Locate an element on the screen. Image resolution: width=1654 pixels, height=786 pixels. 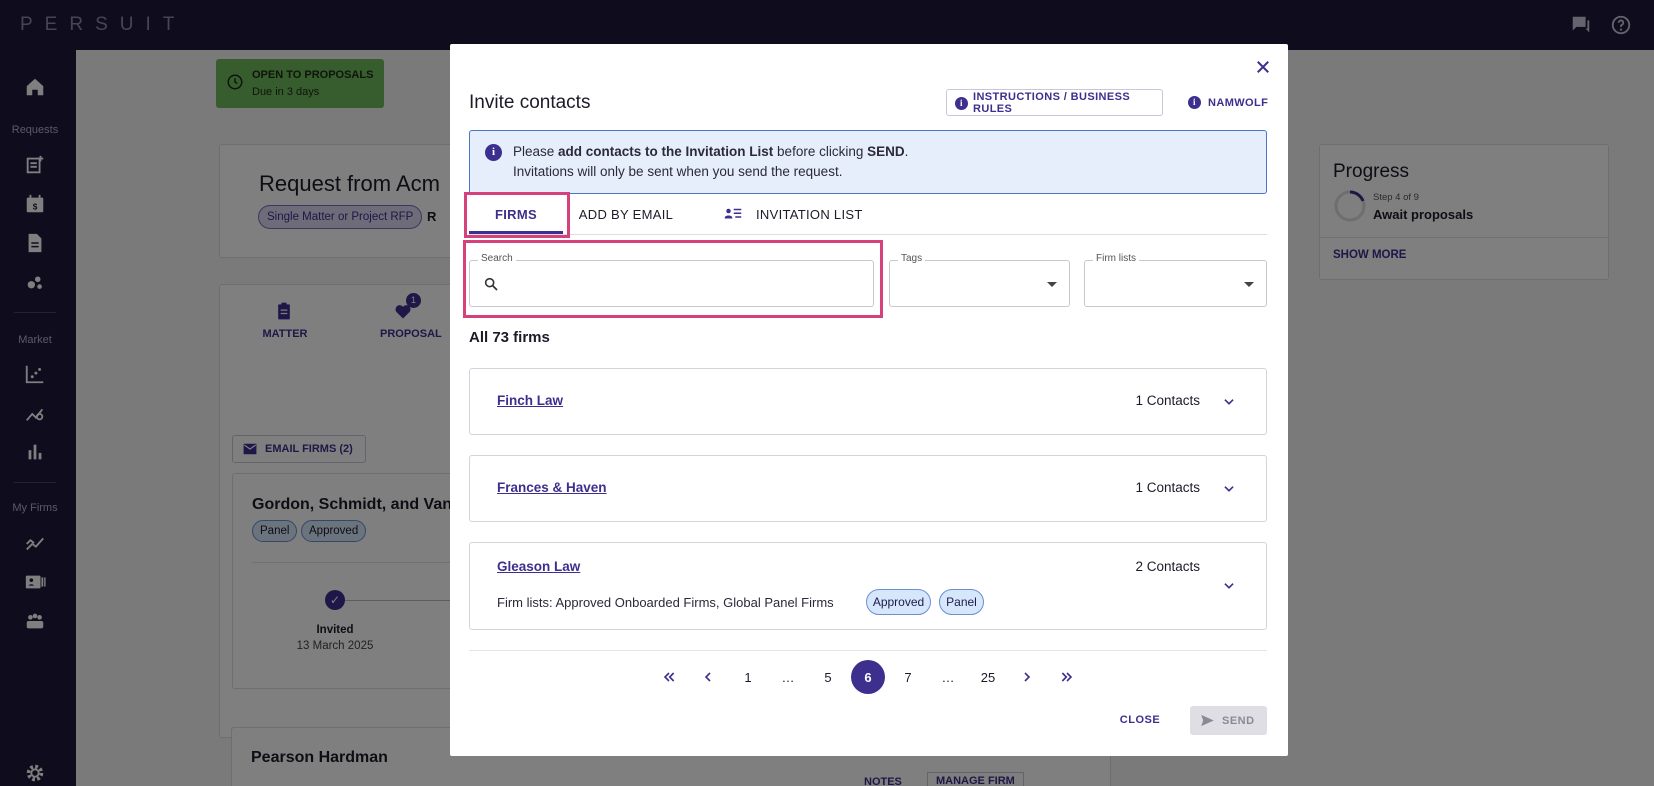
instructions-label: INSTRUCTIONS / BUSINESS RULES is located at coordinates (1052, 102).